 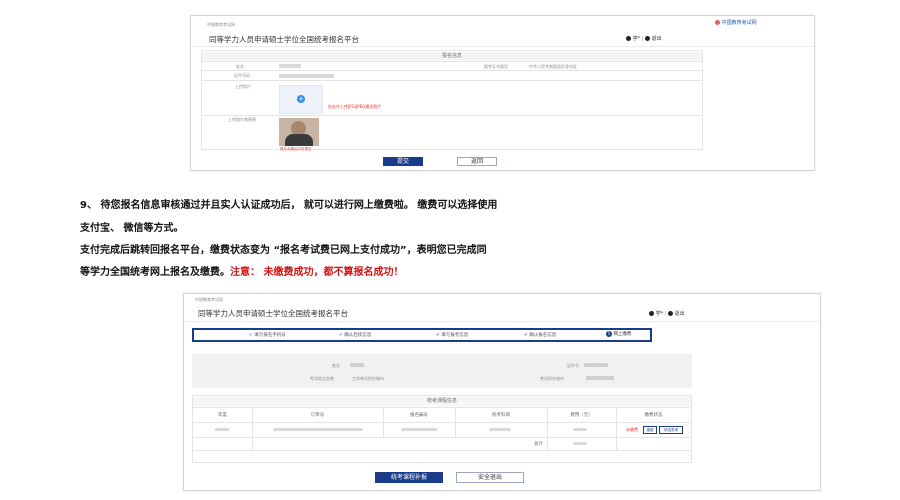 I want to click on registration-number-value, so click(x=419, y=429).